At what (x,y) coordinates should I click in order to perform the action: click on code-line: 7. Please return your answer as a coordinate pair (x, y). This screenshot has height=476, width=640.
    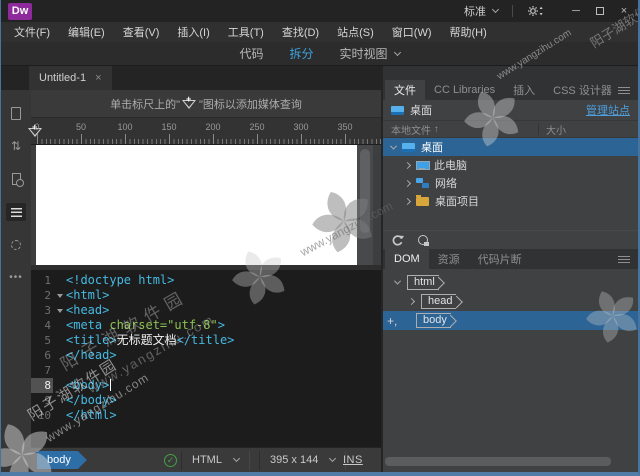
    Looking at the image, I should click on (206, 370).